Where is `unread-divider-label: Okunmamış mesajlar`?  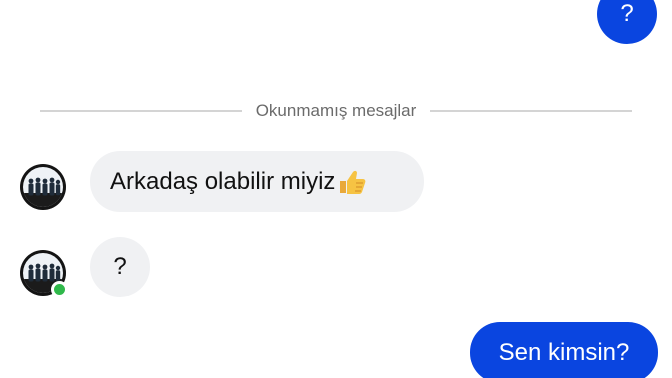 unread-divider-label: Okunmamış mesajlar is located at coordinates (336, 110).